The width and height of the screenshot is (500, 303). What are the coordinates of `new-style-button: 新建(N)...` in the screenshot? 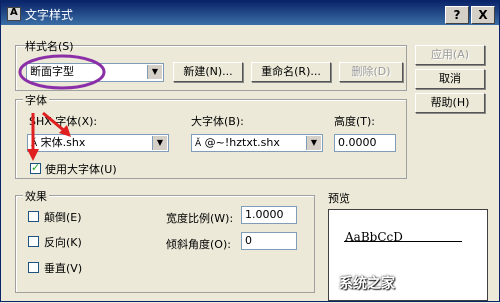 It's located at (208, 72).